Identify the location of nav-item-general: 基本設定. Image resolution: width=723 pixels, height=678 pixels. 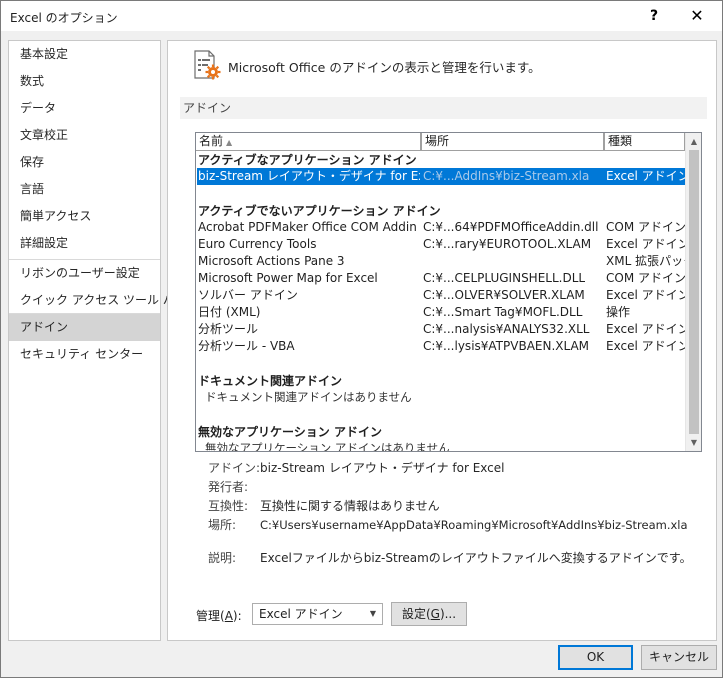
(84, 54).